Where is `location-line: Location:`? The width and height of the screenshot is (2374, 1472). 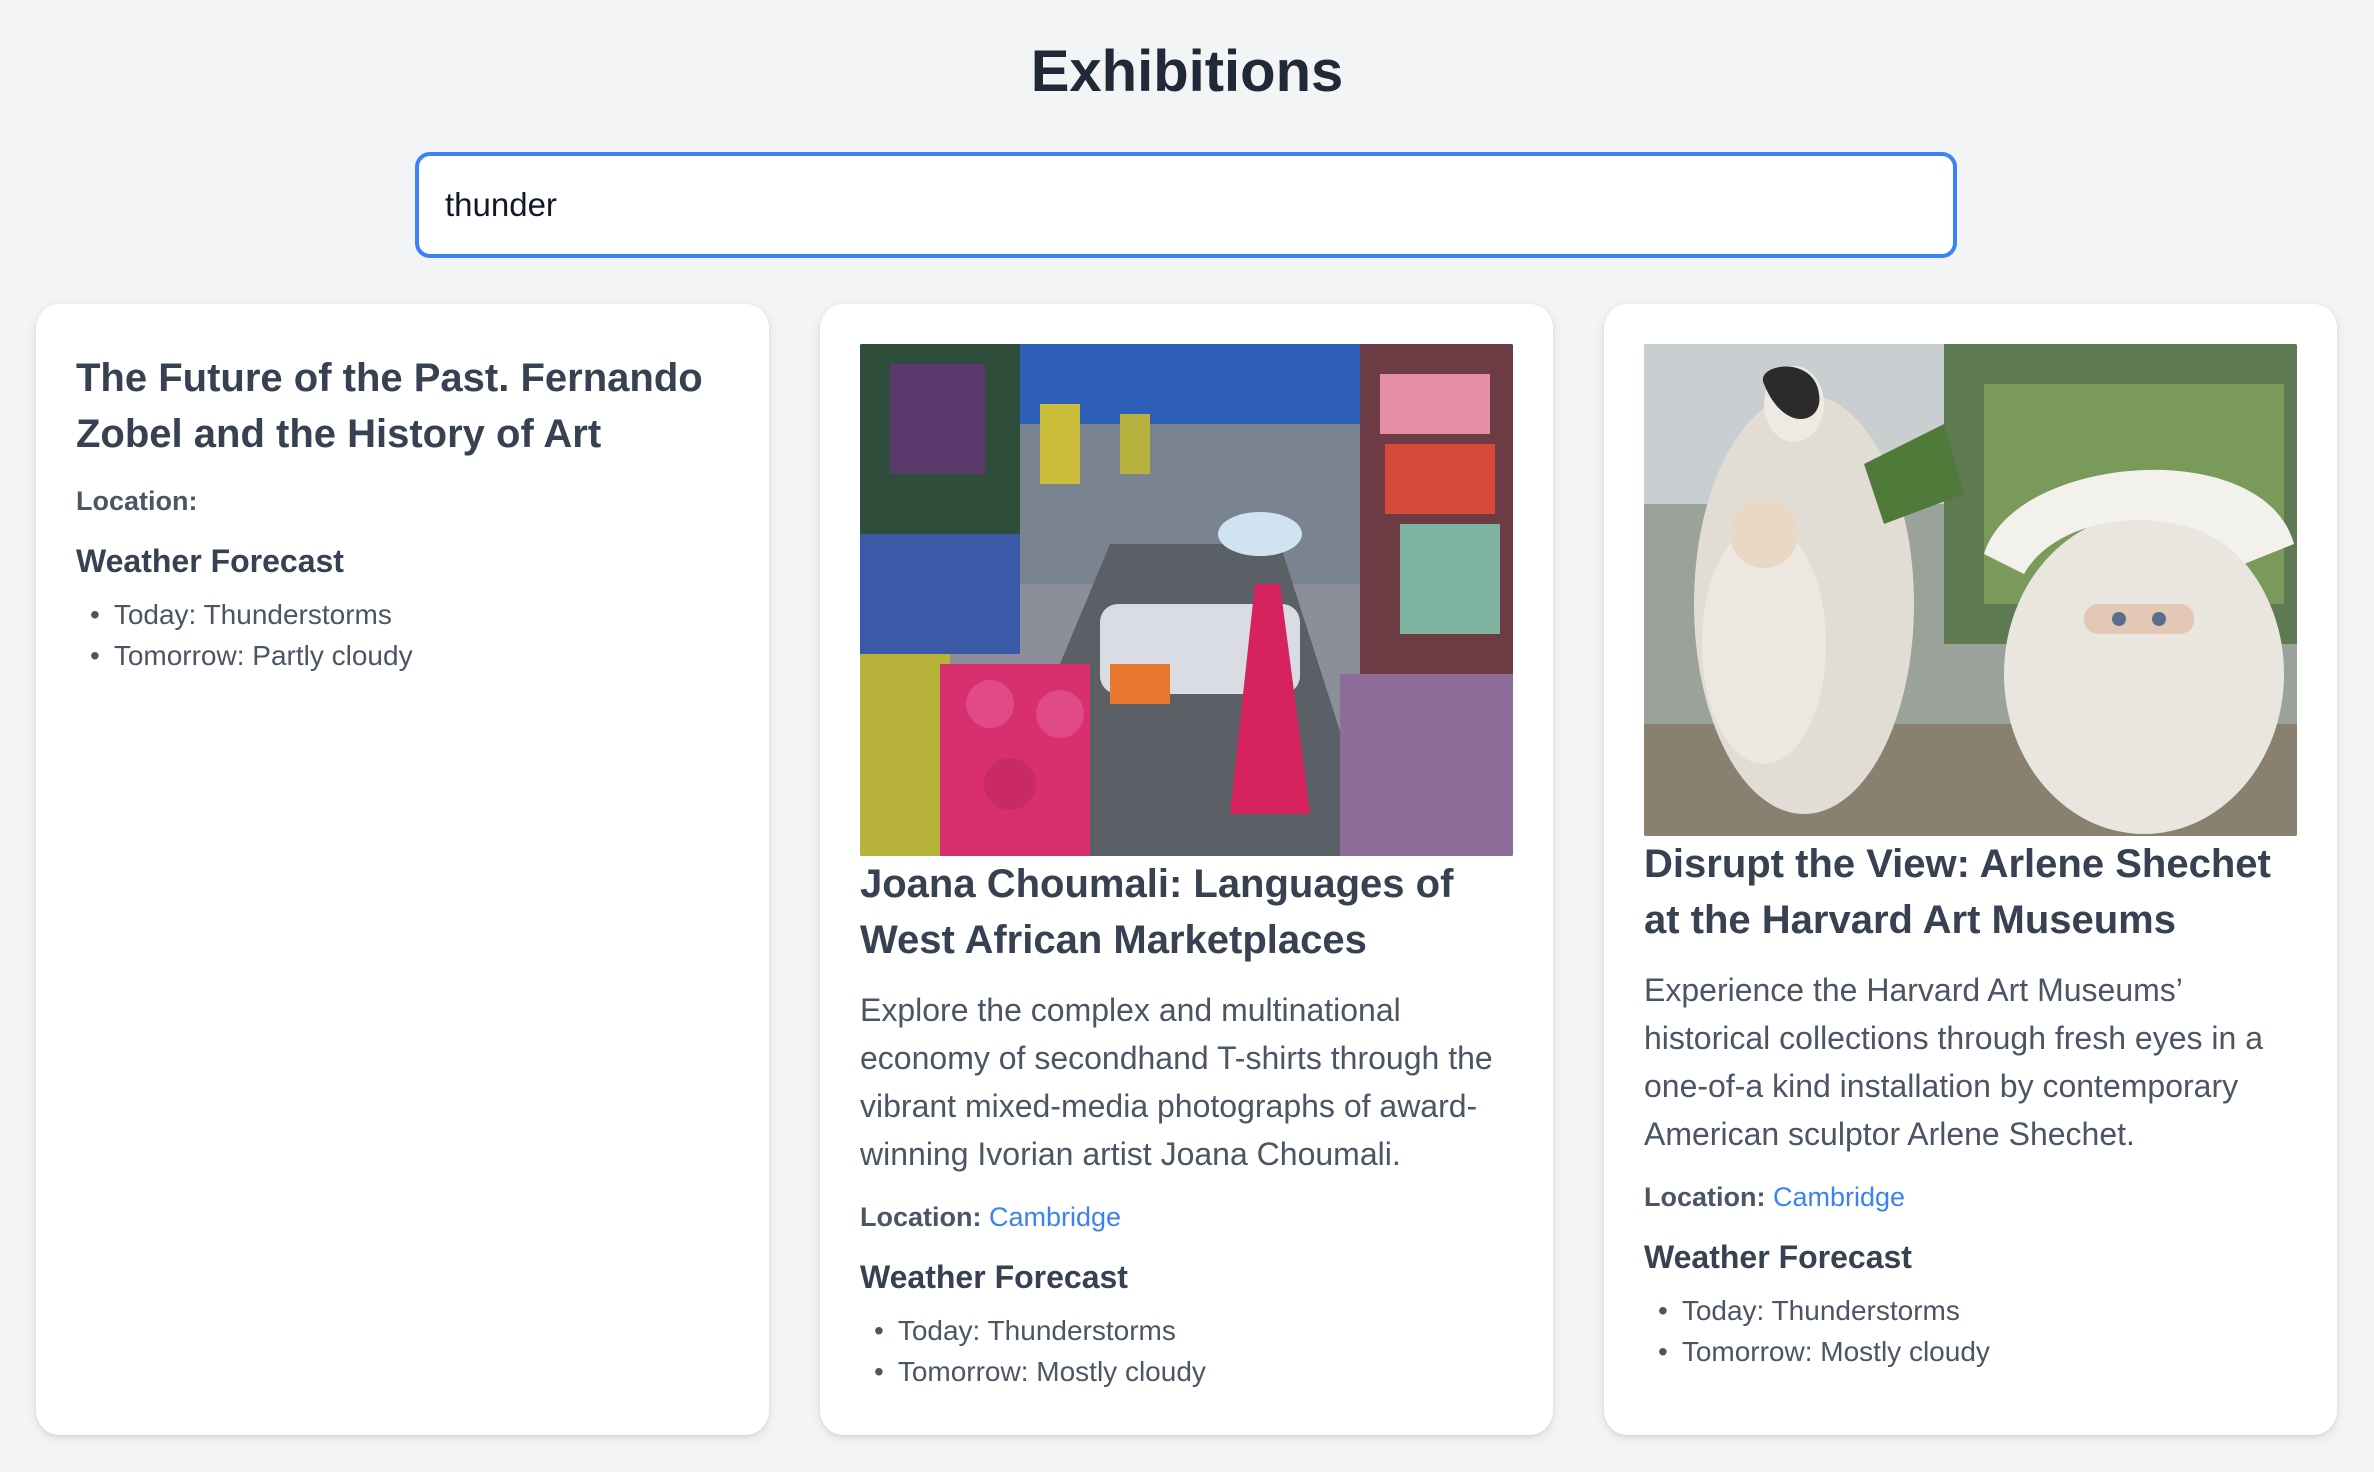 location-line: Location: is located at coordinates (402, 501).